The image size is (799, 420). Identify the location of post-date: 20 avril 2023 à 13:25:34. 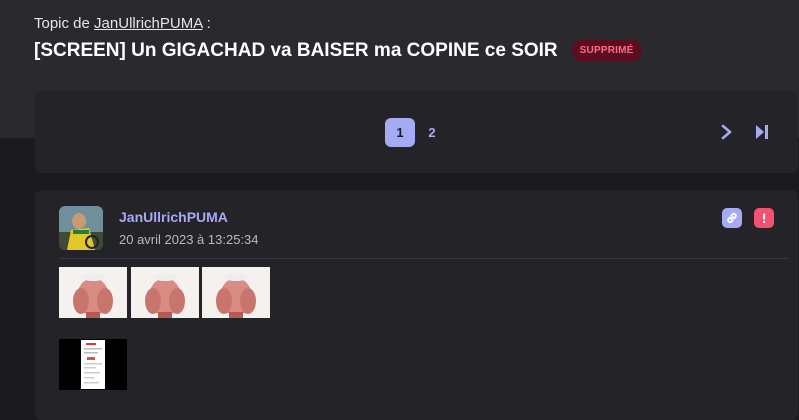
(189, 239).